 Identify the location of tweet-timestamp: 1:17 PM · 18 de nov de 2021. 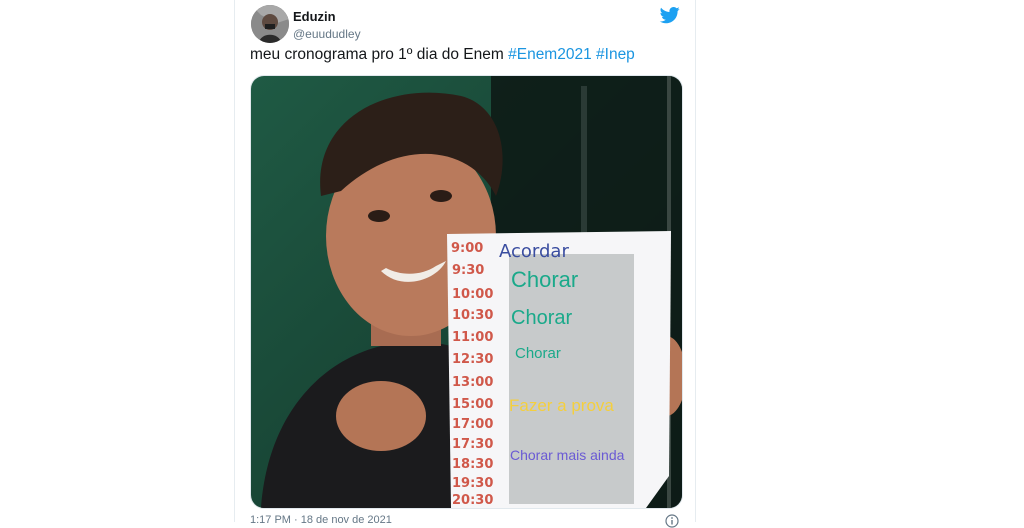
(321, 520).